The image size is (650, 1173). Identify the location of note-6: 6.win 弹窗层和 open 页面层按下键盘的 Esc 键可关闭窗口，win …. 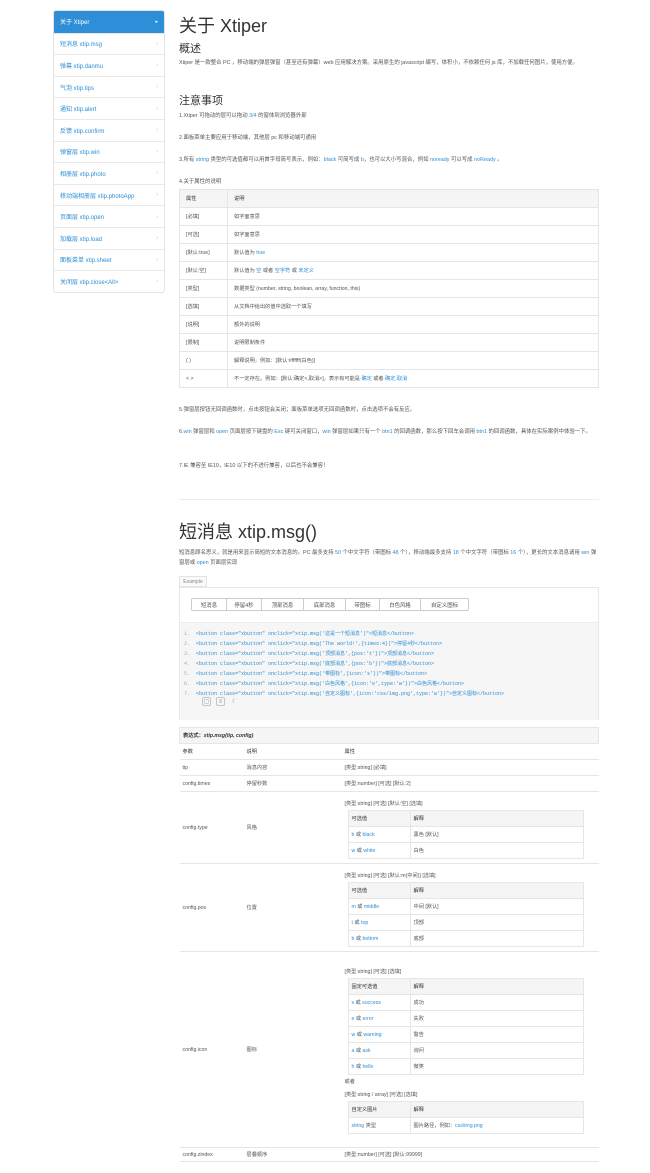
(385, 432).